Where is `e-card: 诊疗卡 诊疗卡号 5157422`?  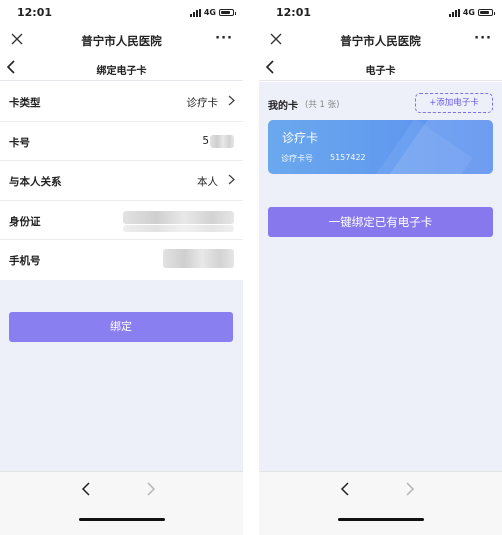 e-card: 诊疗卡 诊疗卡号 5157422 is located at coordinates (380, 147).